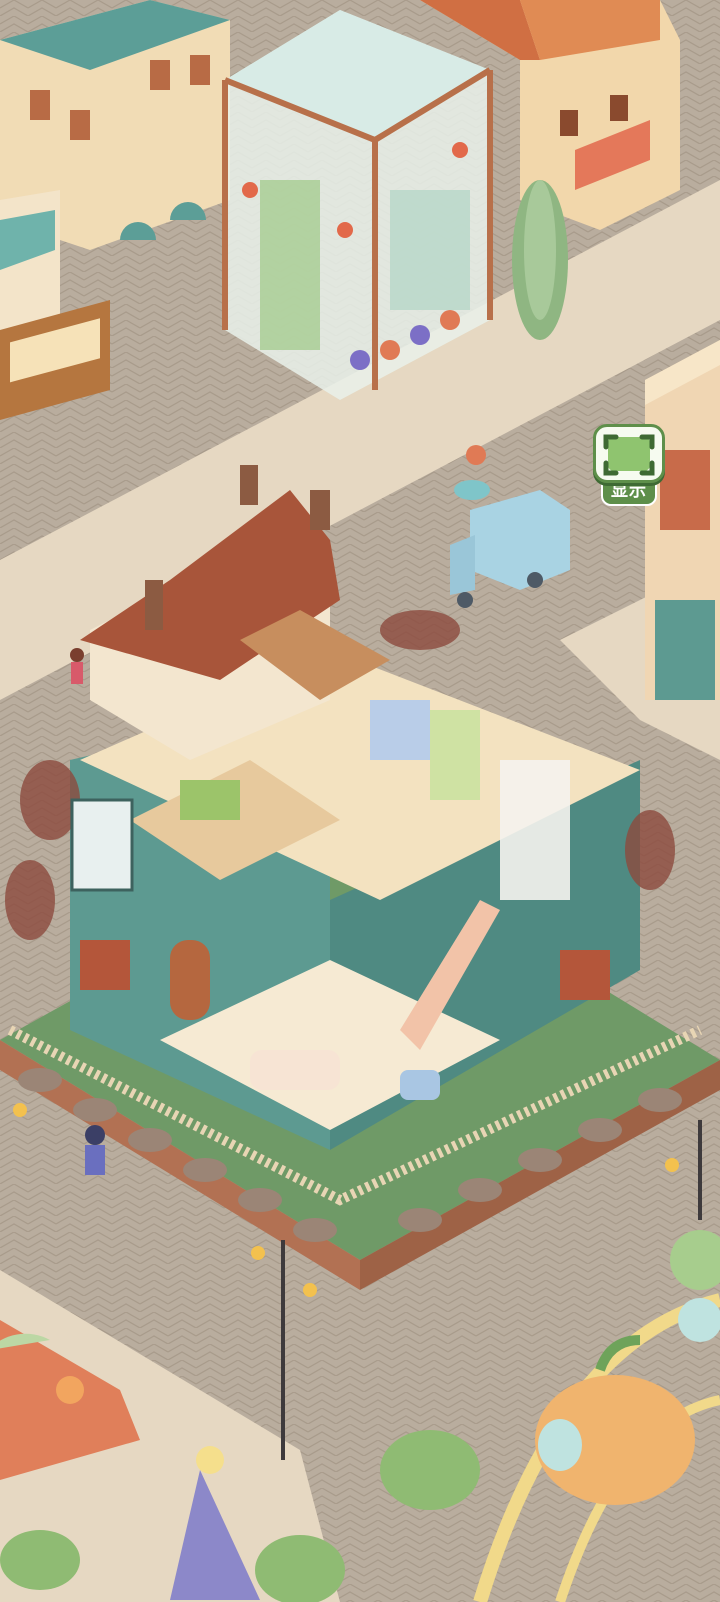 This screenshot has height=1602, width=720. I want to click on character-painter, so click(95, 1150).